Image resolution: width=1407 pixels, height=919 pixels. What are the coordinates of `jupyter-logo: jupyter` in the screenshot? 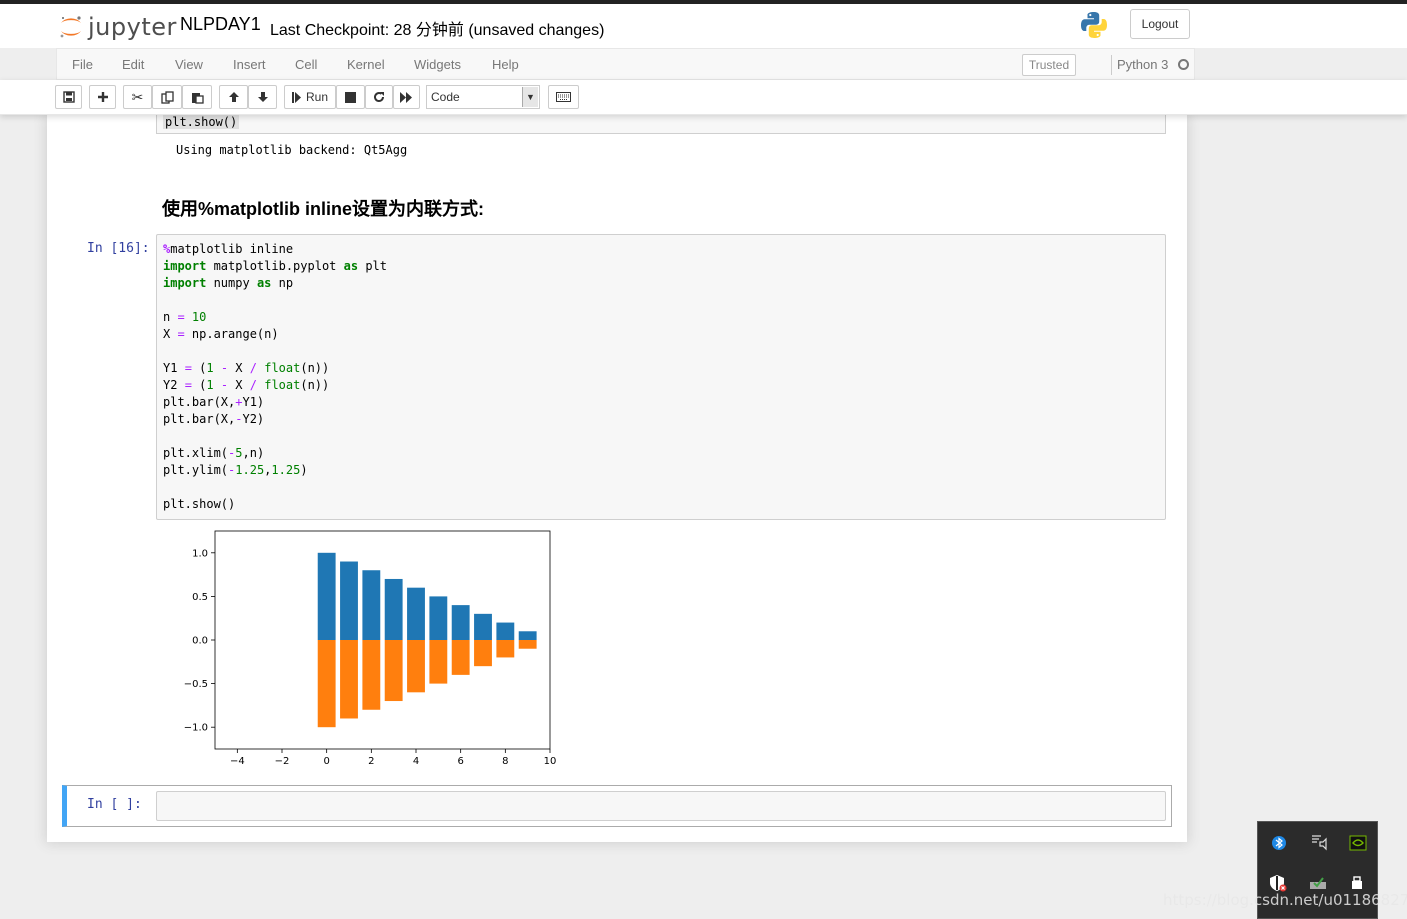 It's located at (117, 27).